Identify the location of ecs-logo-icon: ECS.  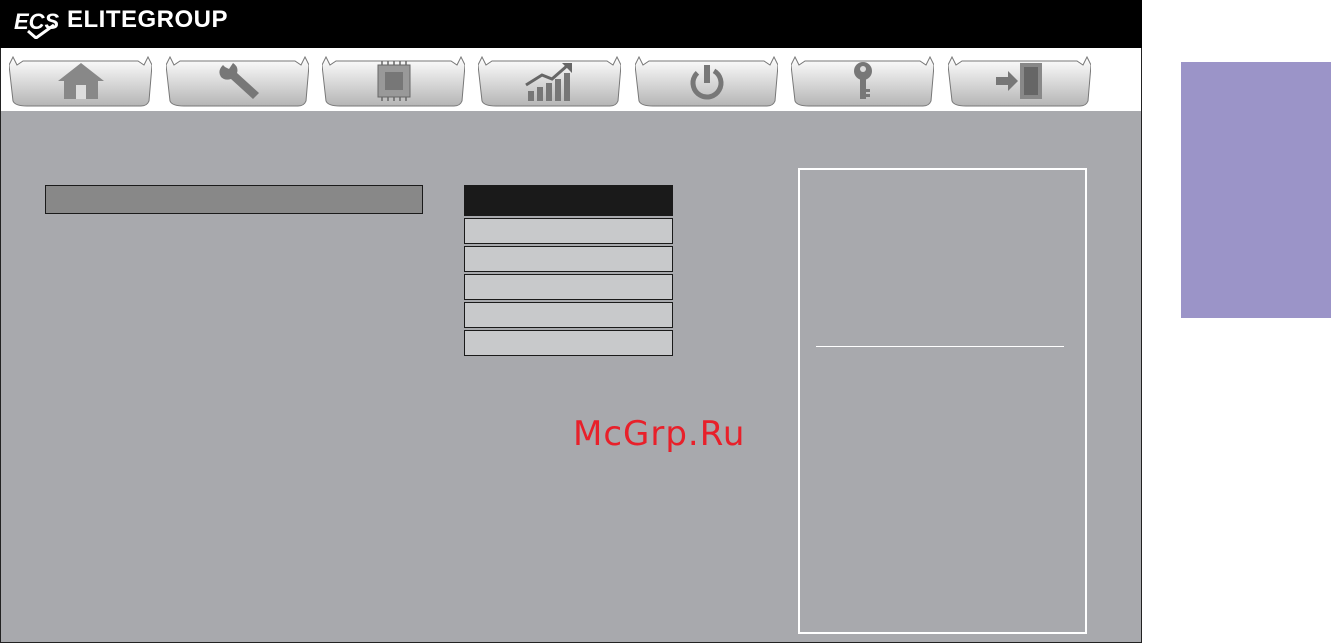
(37, 24).